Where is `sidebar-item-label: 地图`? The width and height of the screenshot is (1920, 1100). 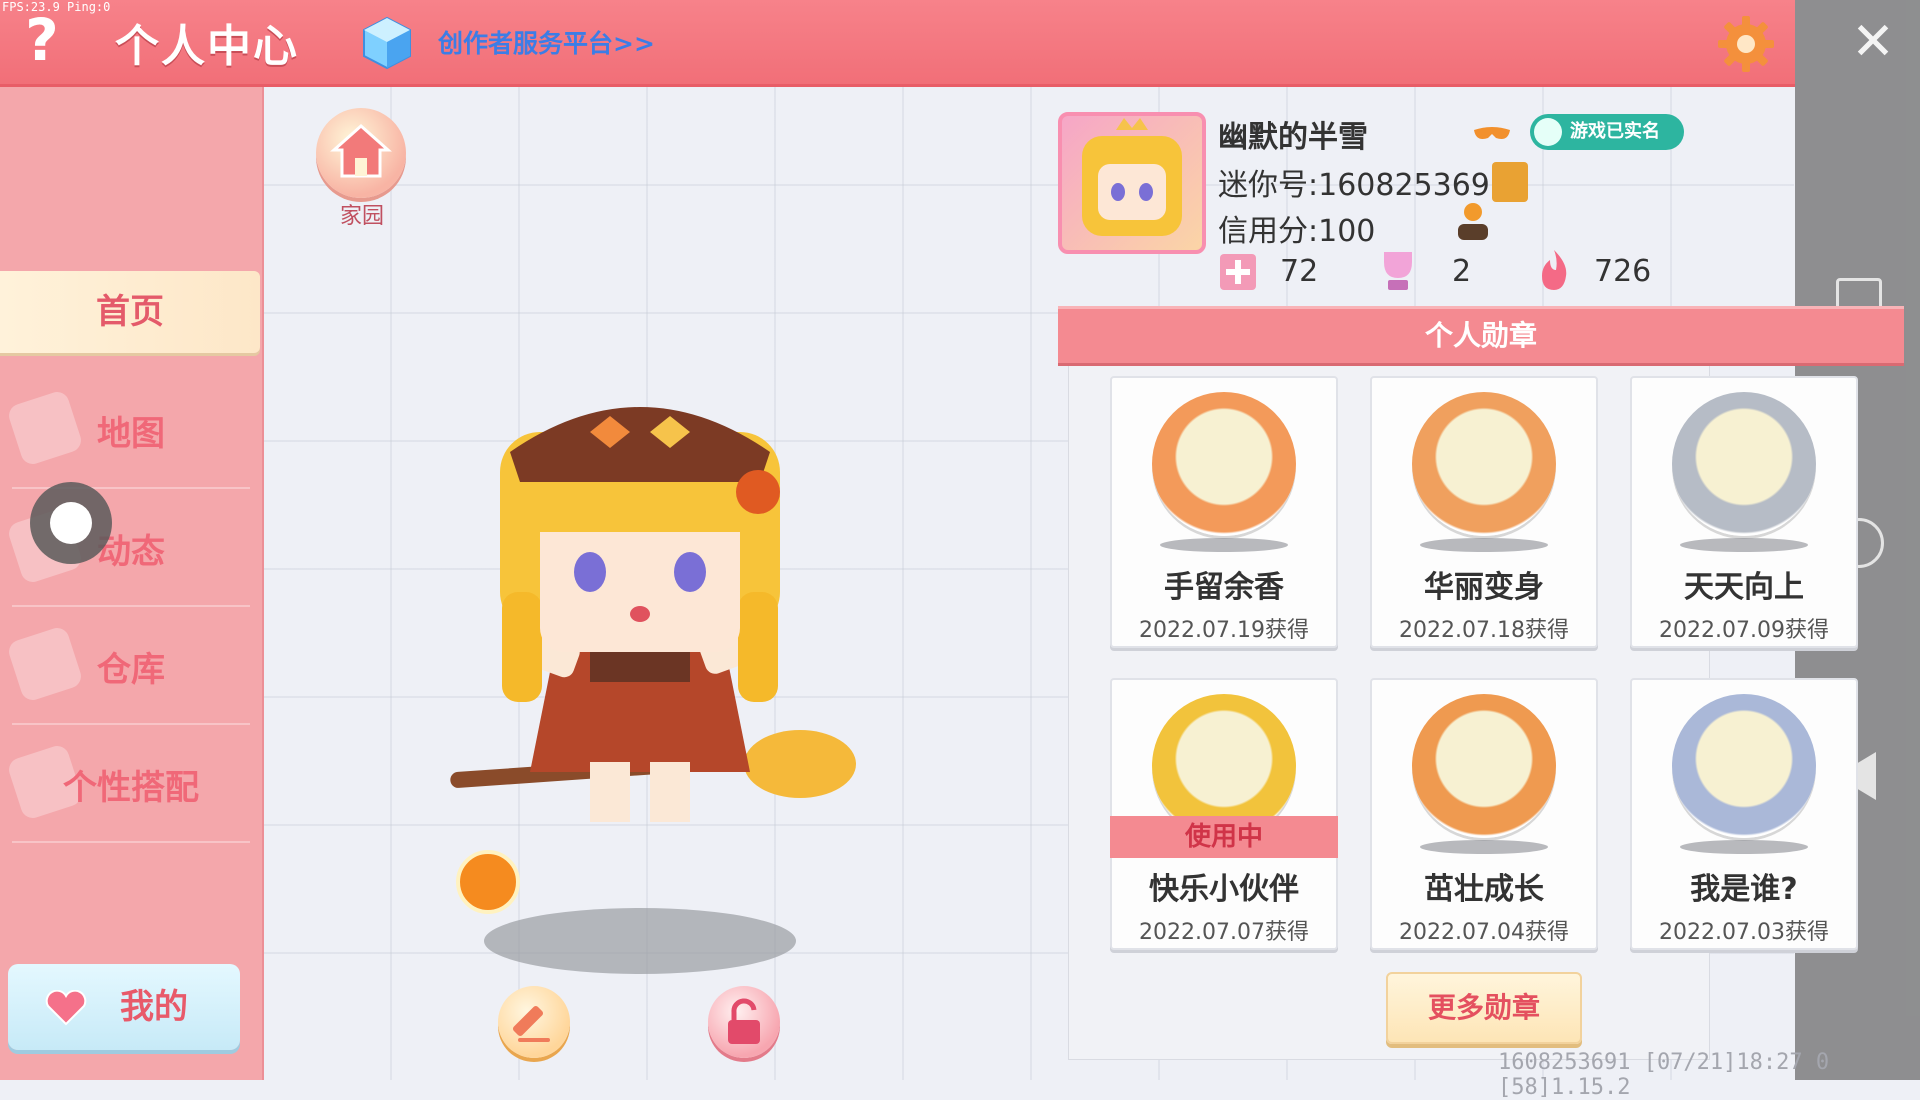 sidebar-item-label: 地图 is located at coordinates (131, 434).